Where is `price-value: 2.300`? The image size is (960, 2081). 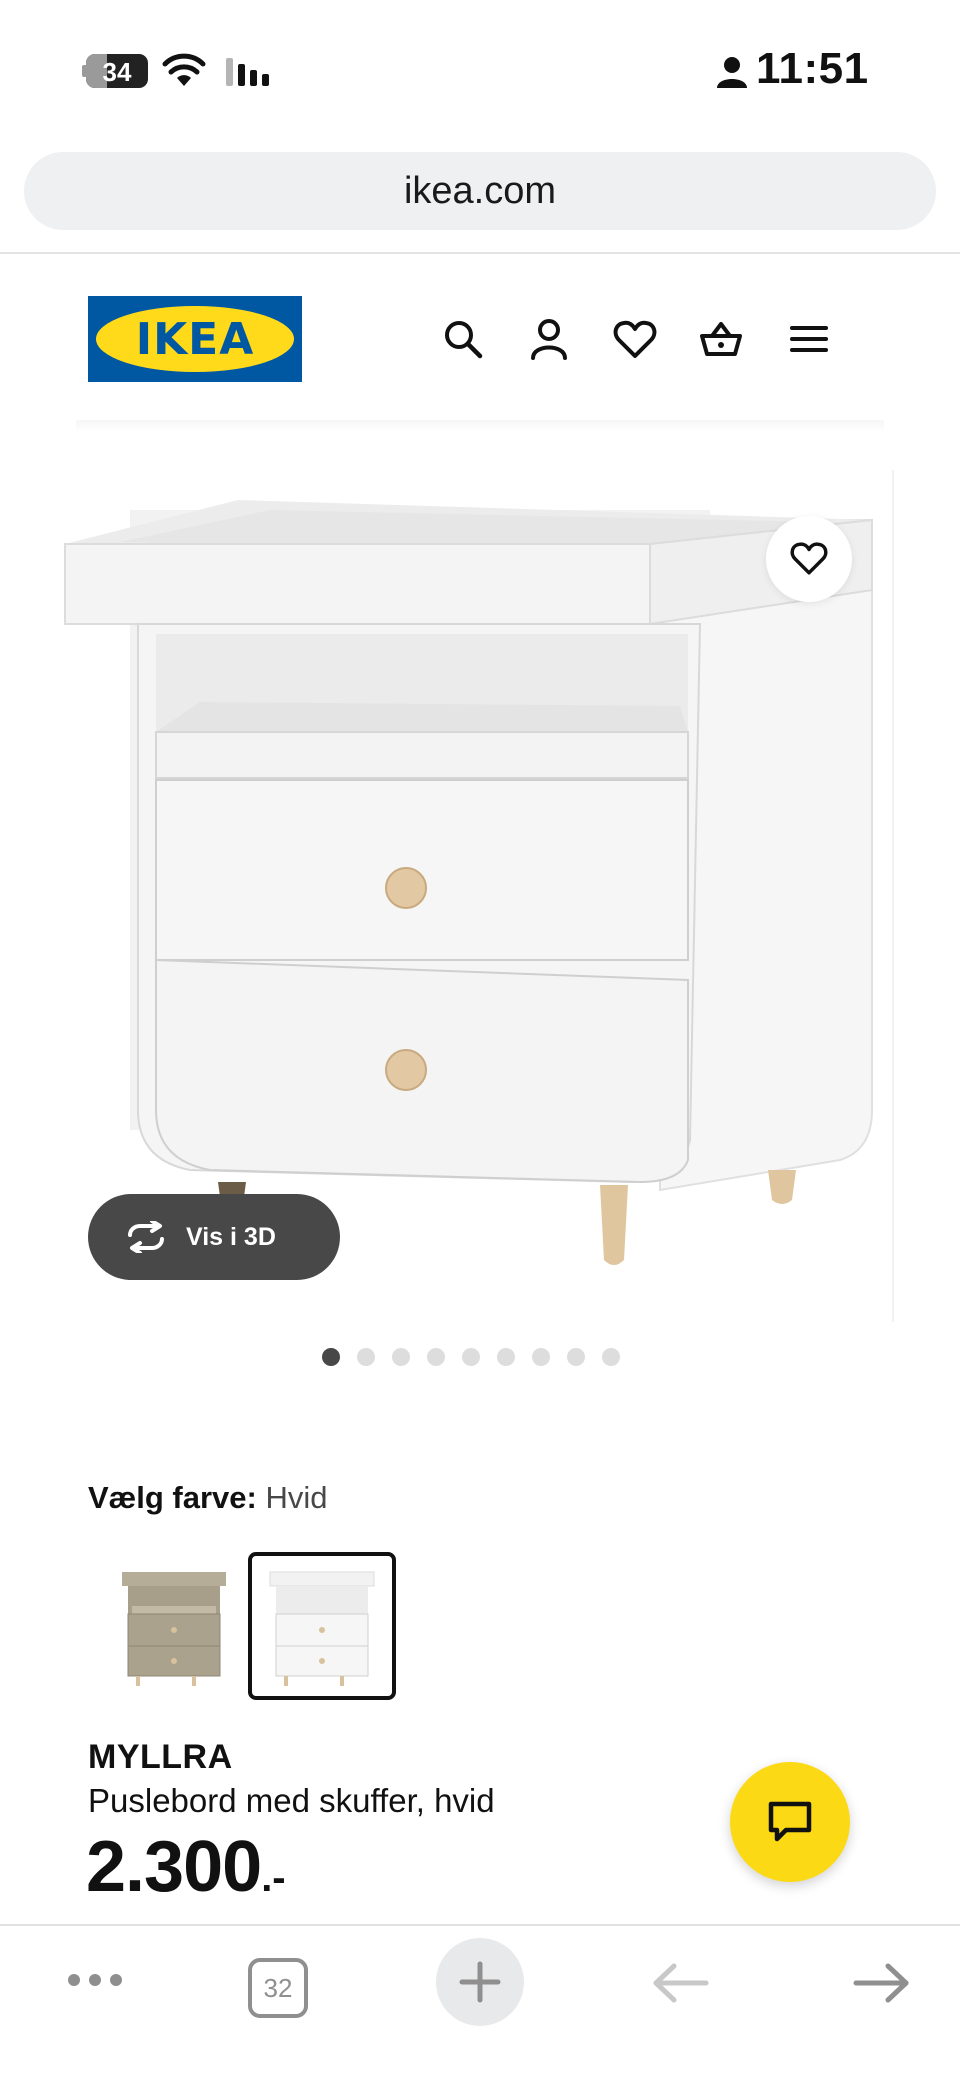
price-value: 2.300 is located at coordinates (174, 1867).